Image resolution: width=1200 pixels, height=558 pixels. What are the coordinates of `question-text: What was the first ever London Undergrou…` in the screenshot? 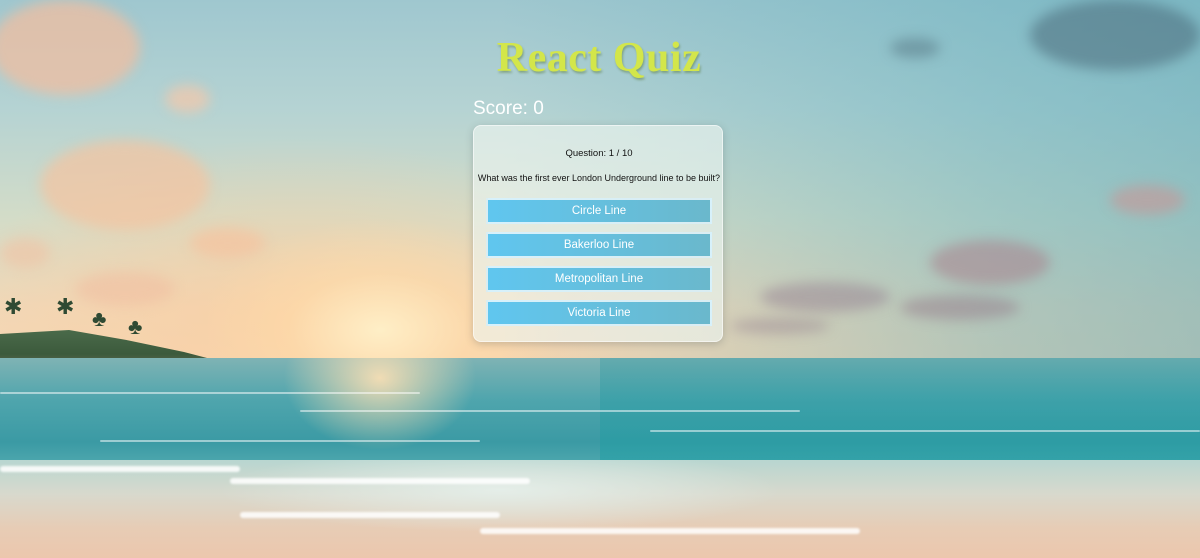 It's located at (599, 178).